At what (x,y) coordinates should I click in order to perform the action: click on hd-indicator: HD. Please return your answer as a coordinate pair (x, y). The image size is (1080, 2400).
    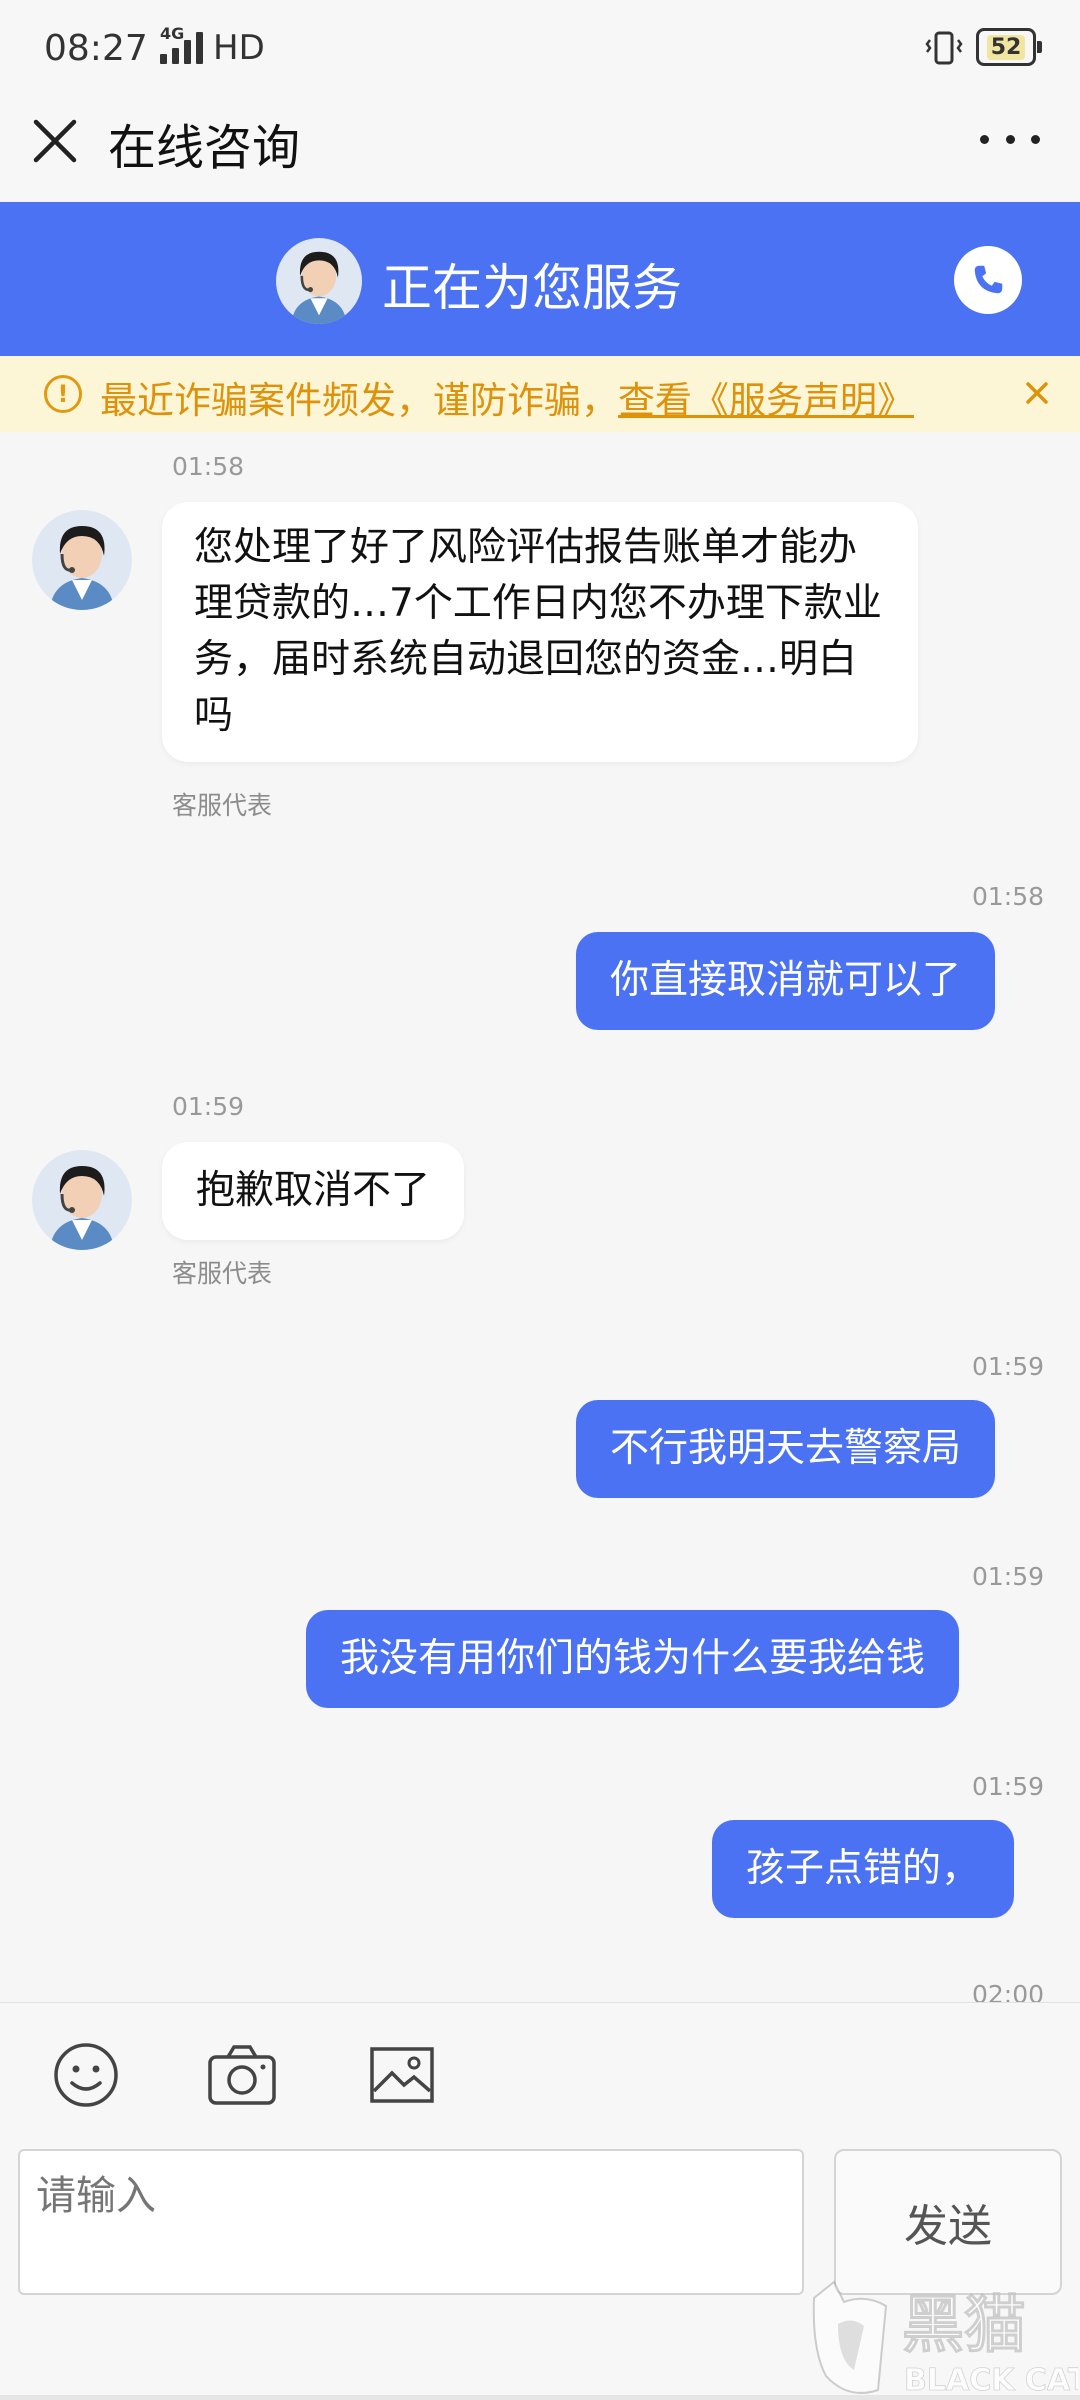
    Looking at the image, I should click on (239, 48).